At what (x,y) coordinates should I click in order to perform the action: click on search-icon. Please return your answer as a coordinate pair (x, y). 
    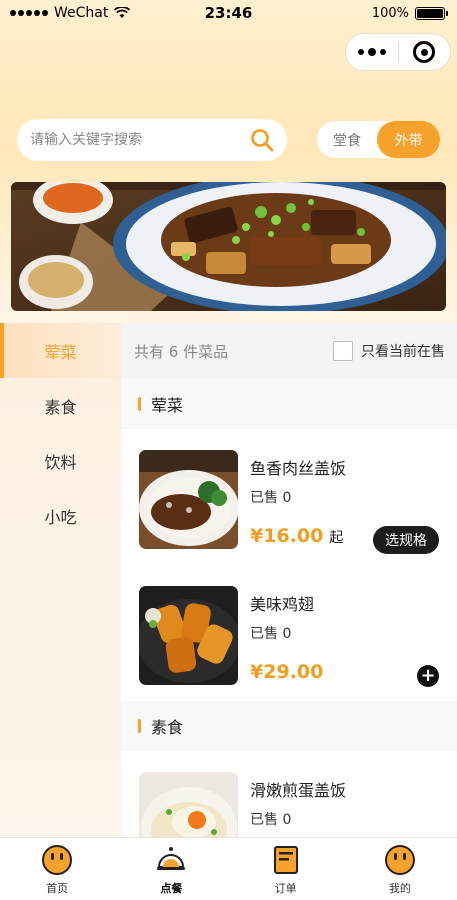
    Looking at the image, I should click on (262, 140).